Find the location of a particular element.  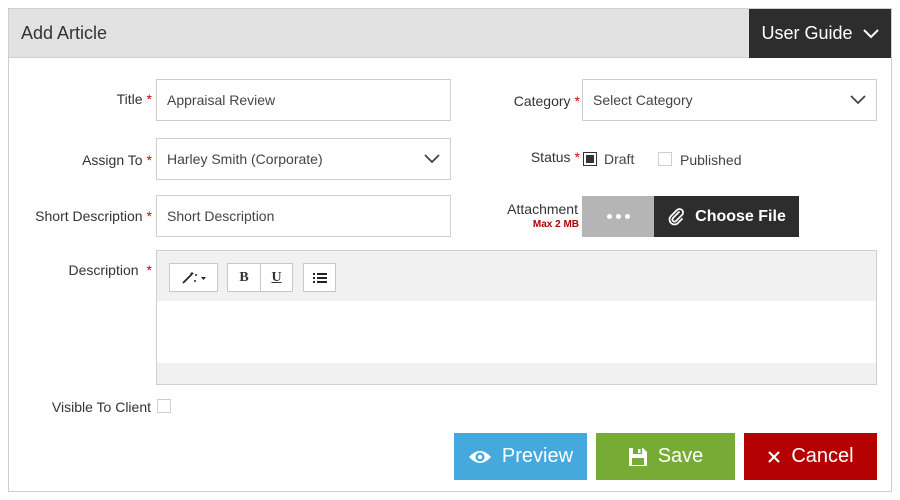

title-input: Appraisal Review is located at coordinates (303, 100).